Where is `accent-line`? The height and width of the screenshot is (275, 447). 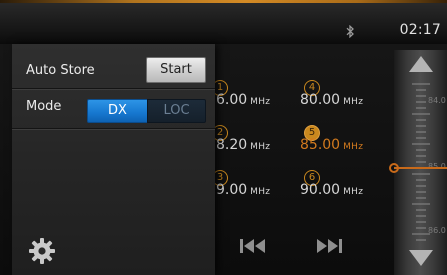 accent-line is located at coordinates (223, 1).